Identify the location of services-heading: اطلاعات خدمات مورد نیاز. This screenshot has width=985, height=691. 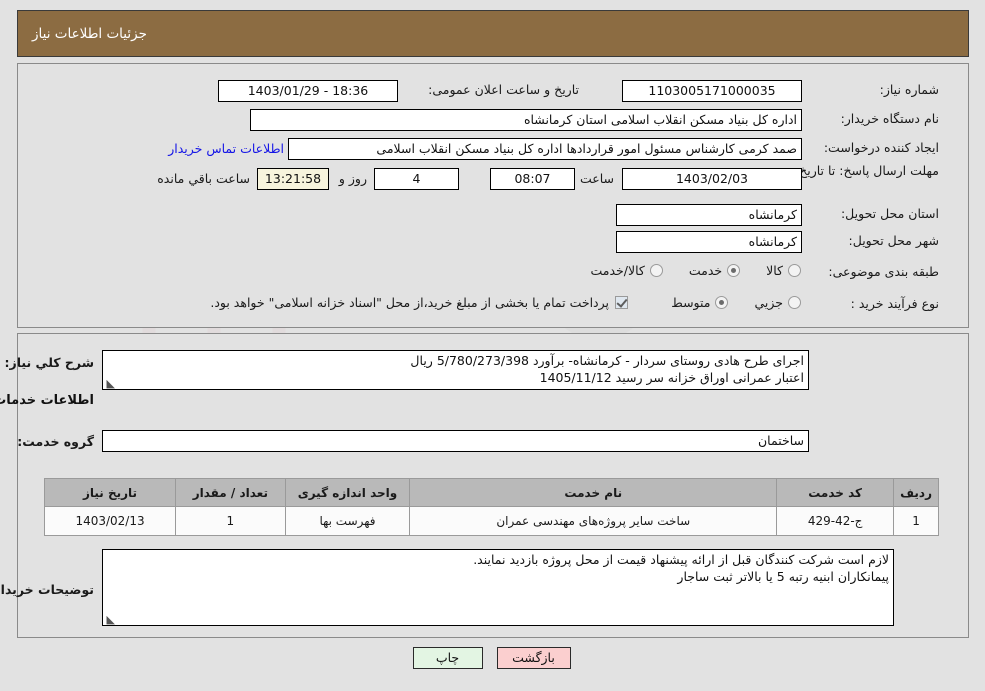
(47, 400).